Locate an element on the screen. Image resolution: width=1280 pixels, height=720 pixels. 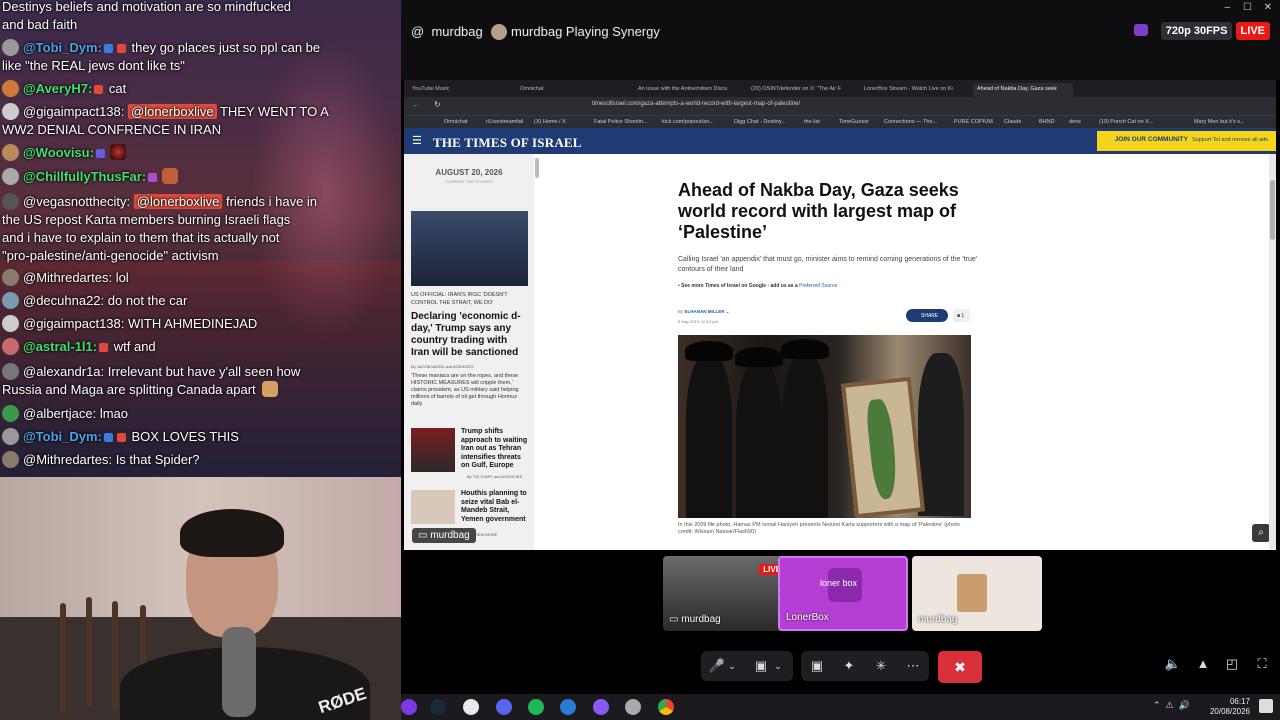
stream-title: murdbag Playing Synergy is located at coordinates (575, 32).